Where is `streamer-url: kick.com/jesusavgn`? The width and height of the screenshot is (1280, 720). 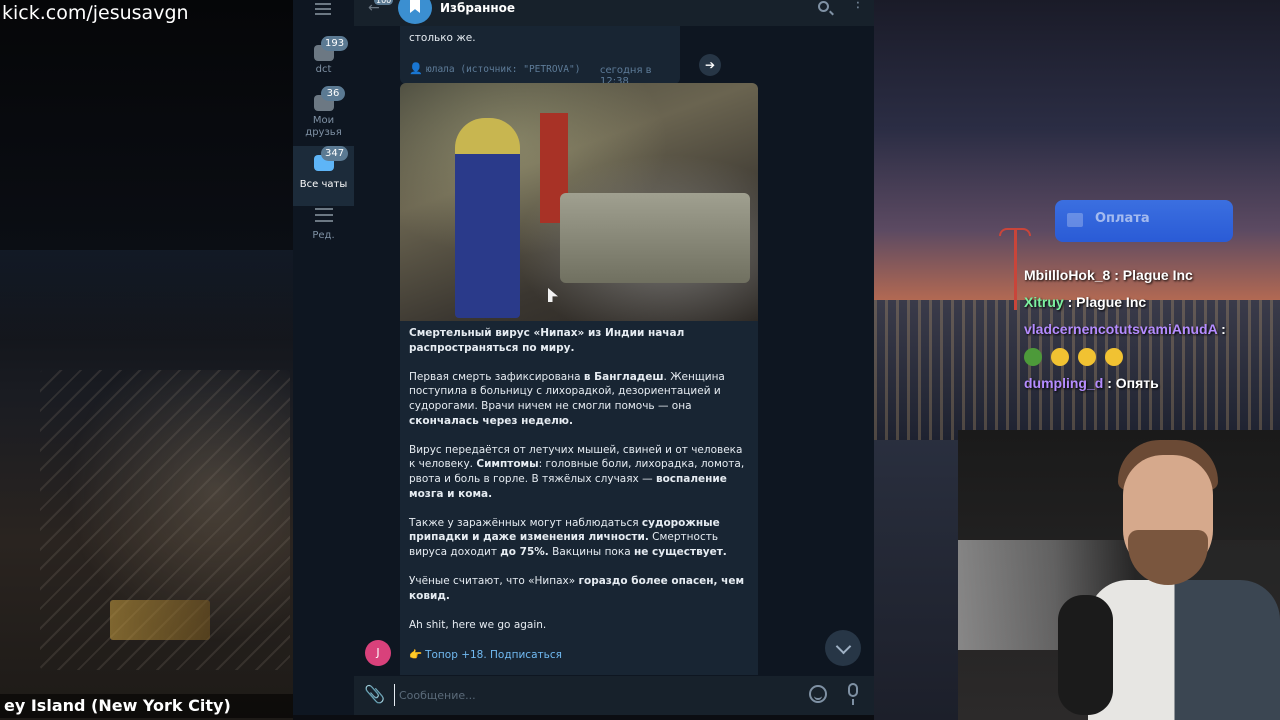 streamer-url: kick.com/jesusavgn is located at coordinates (95, 13).